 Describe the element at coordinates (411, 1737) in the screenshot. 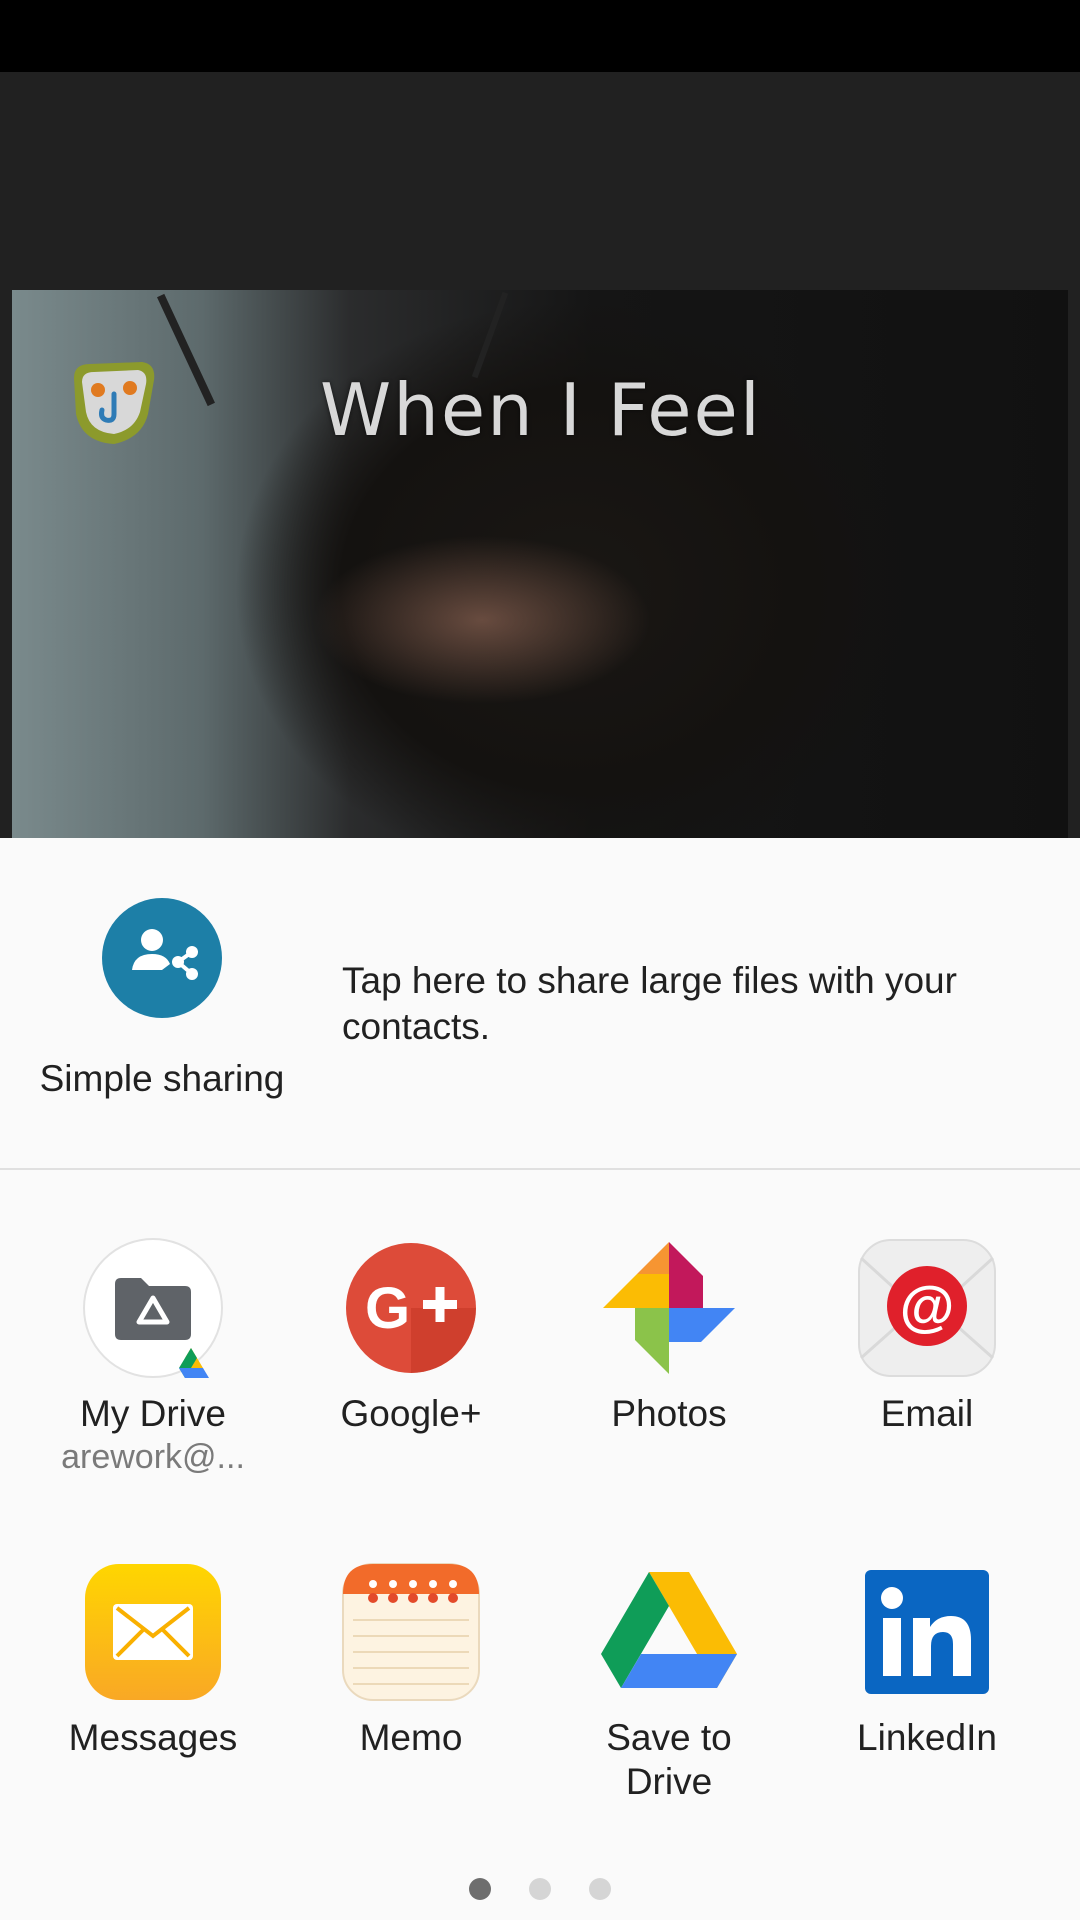

I see `app-label: Memo` at that location.